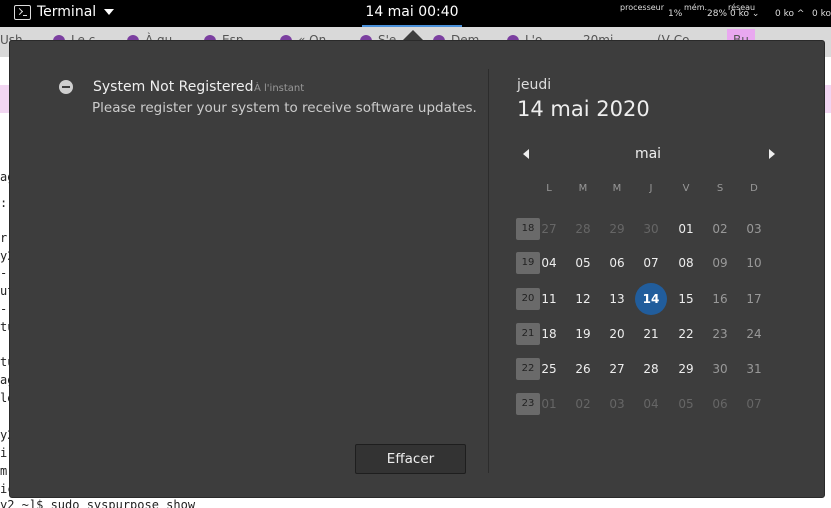  Describe the element at coordinates (98, 503) in the screenshot. I see `terminal-line: y2 ~]$ sudo syspurpose show` at that location.